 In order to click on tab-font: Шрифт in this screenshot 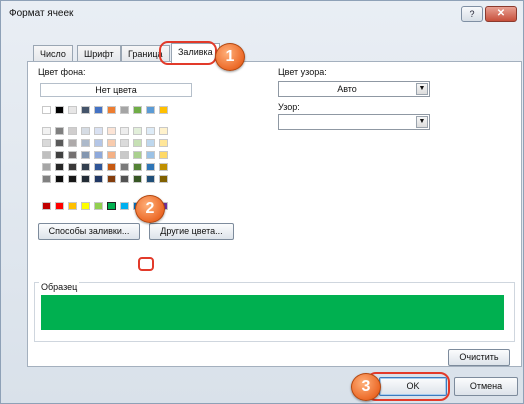, I will do `click(99, 53)`.